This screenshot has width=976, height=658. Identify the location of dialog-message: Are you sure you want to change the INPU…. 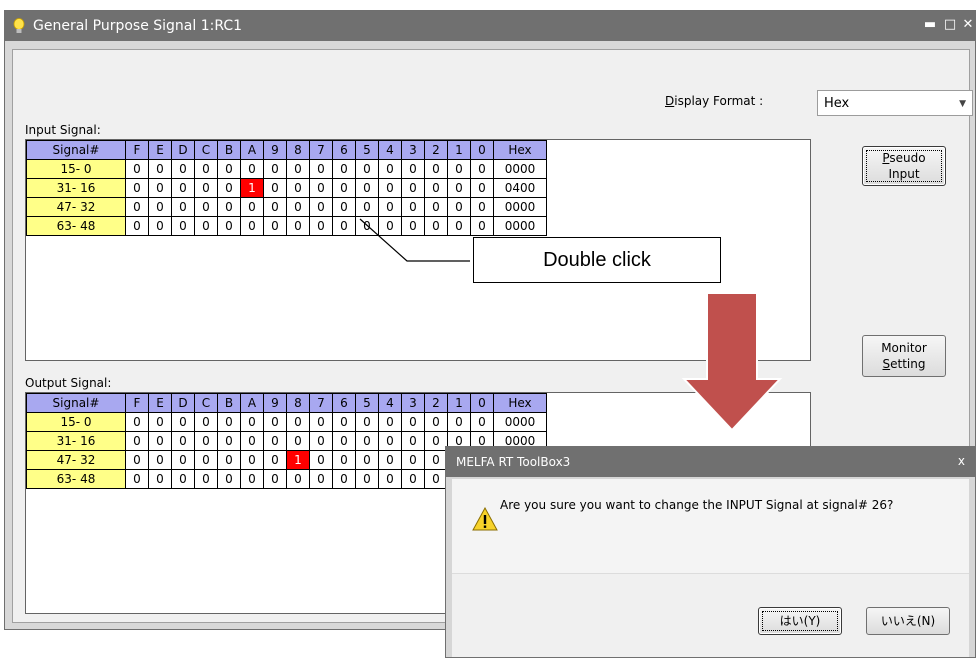
(697, 505).